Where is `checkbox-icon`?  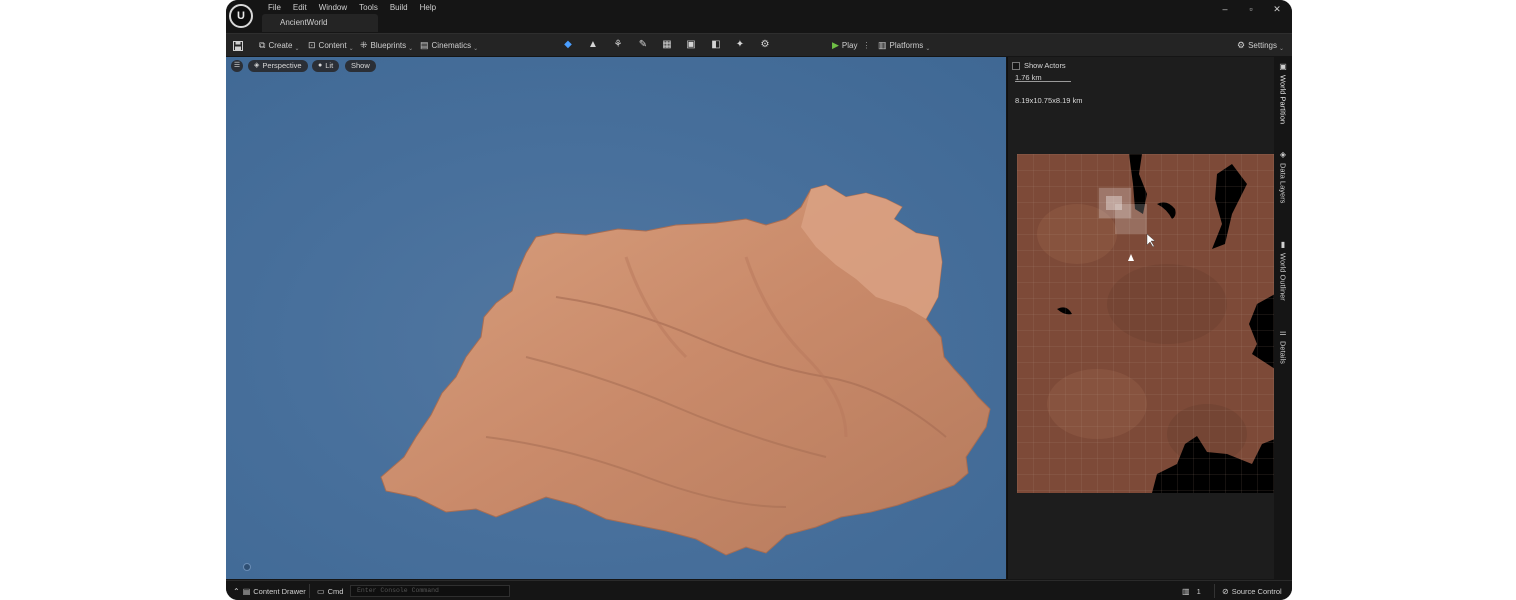 checkbox-icon is located at coordinates (1016, 65).